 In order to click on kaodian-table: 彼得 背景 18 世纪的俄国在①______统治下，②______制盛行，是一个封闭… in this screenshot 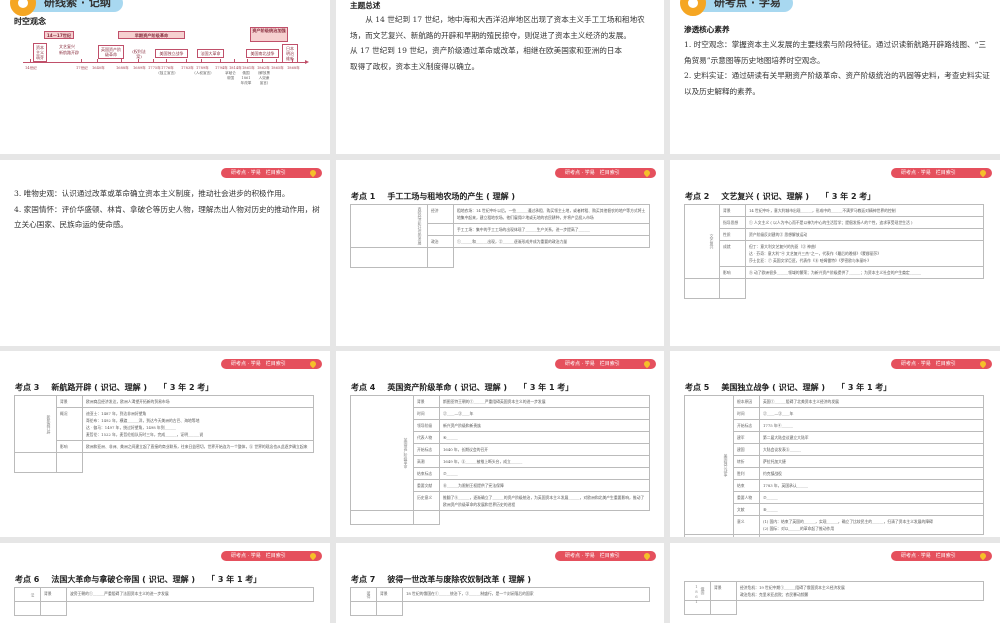, I will do `click(500, 601)`.